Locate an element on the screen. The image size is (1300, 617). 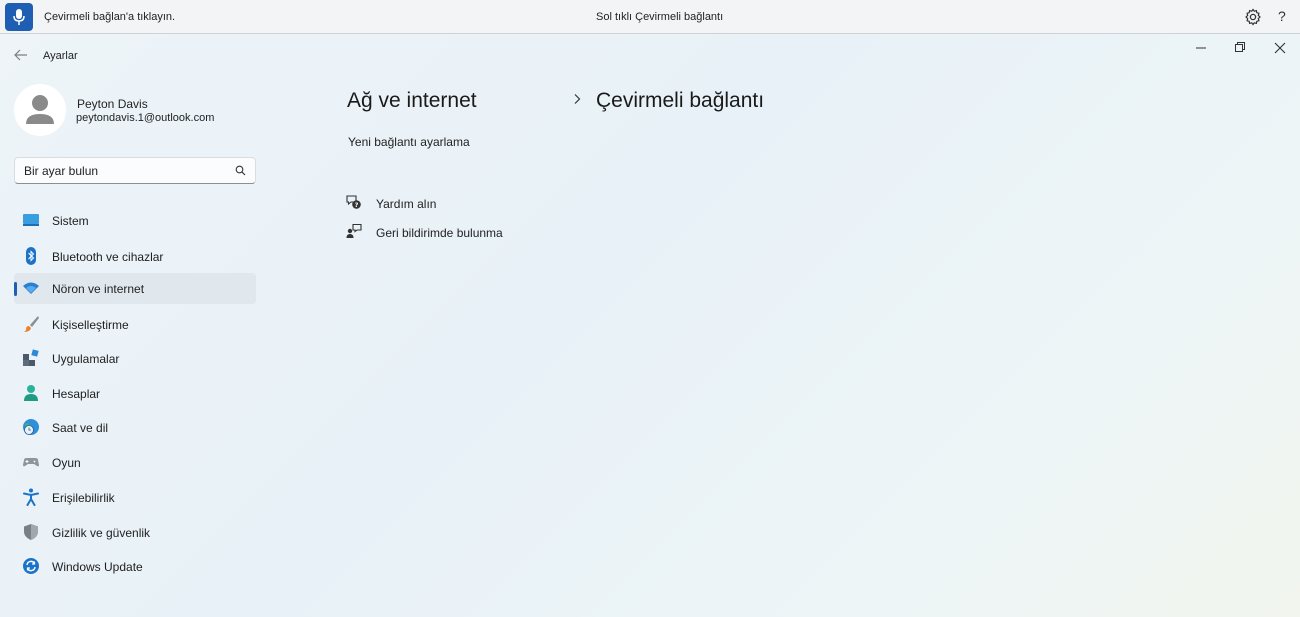
sidebar-item-apps: Uygulamalar is located at coordinates (135, 358).